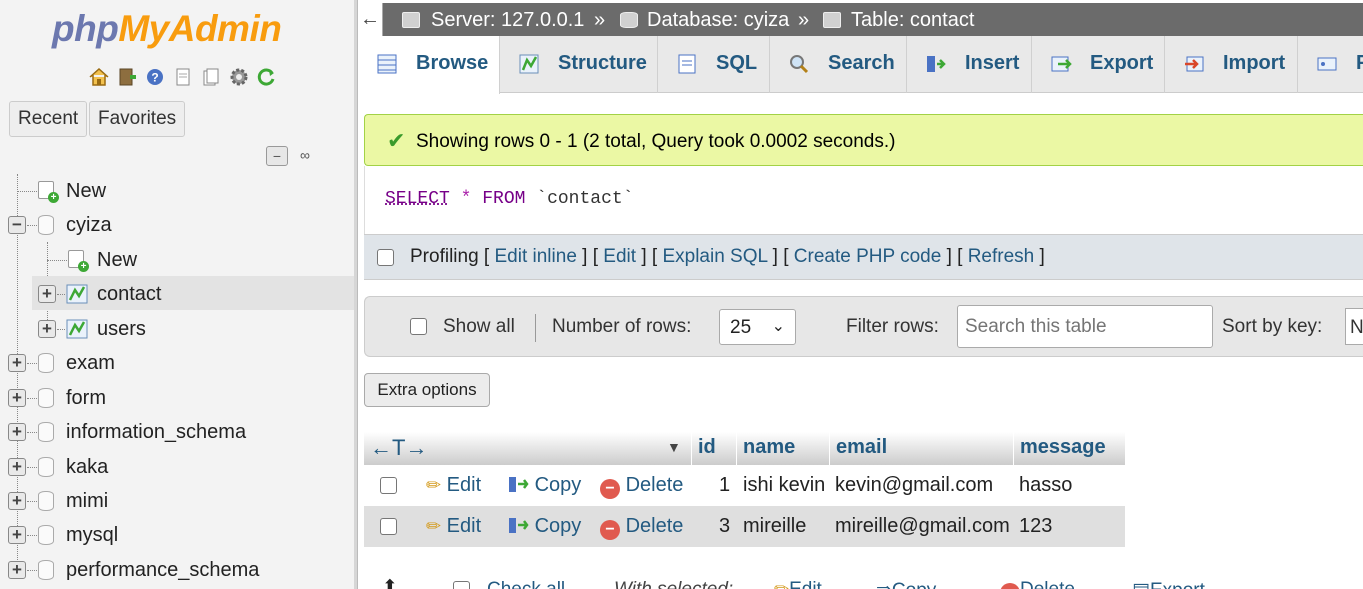 The image size is (1363, 589). Describe the element at coordinates (99, 77) in the screenshot. I see `home-icon` at that location.